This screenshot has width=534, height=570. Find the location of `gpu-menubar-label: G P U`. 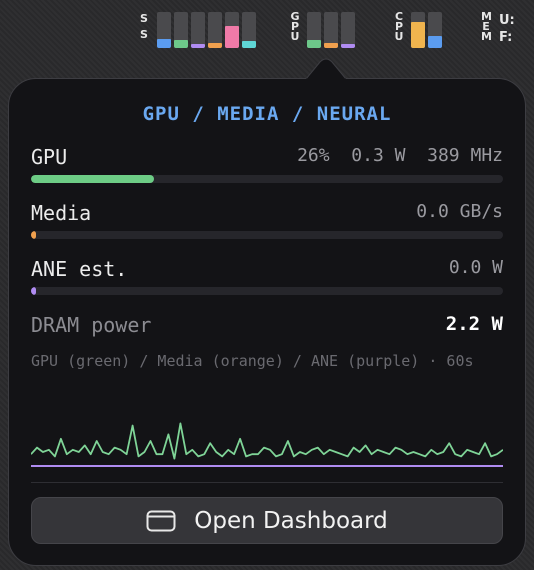

gpu-menubar-label: G P U is located at coordinates (295, 26).